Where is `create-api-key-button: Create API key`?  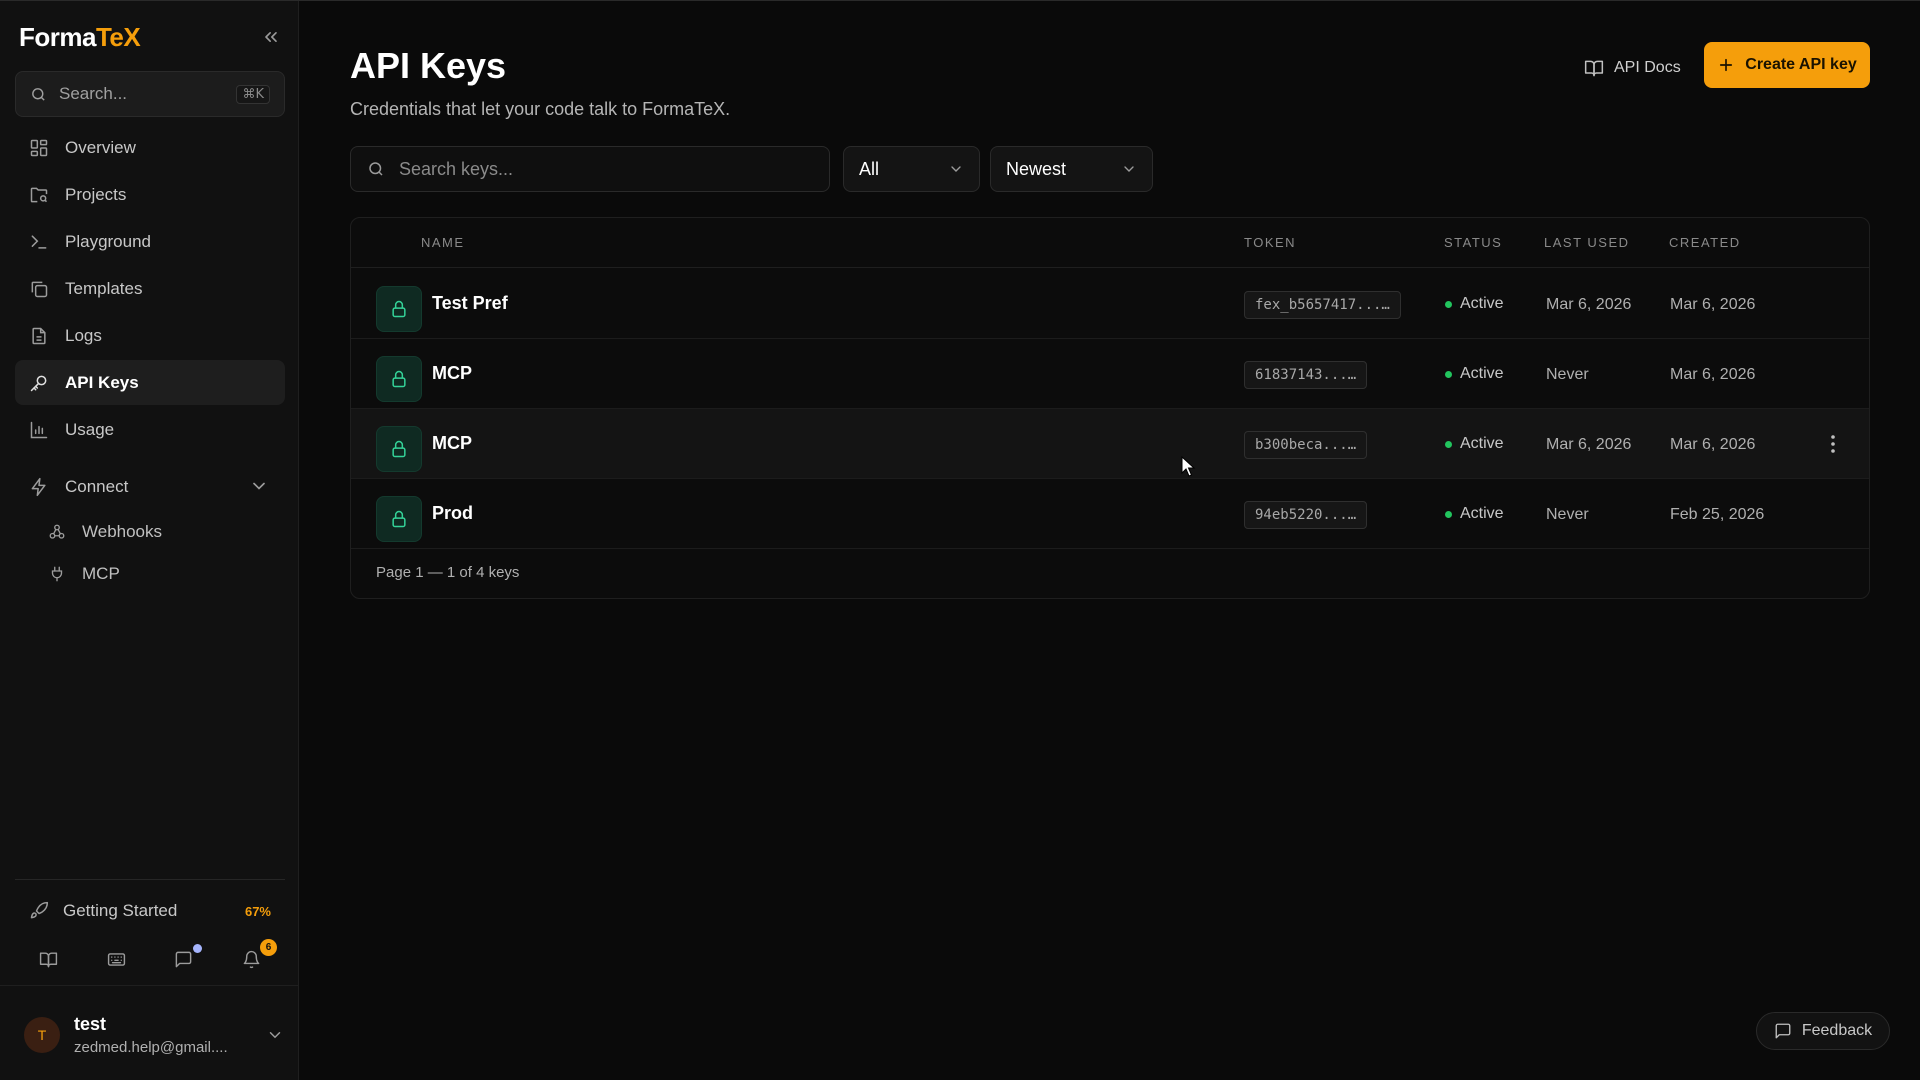
create-api-key-button: Create API key is located at coordinates (1787, 65).